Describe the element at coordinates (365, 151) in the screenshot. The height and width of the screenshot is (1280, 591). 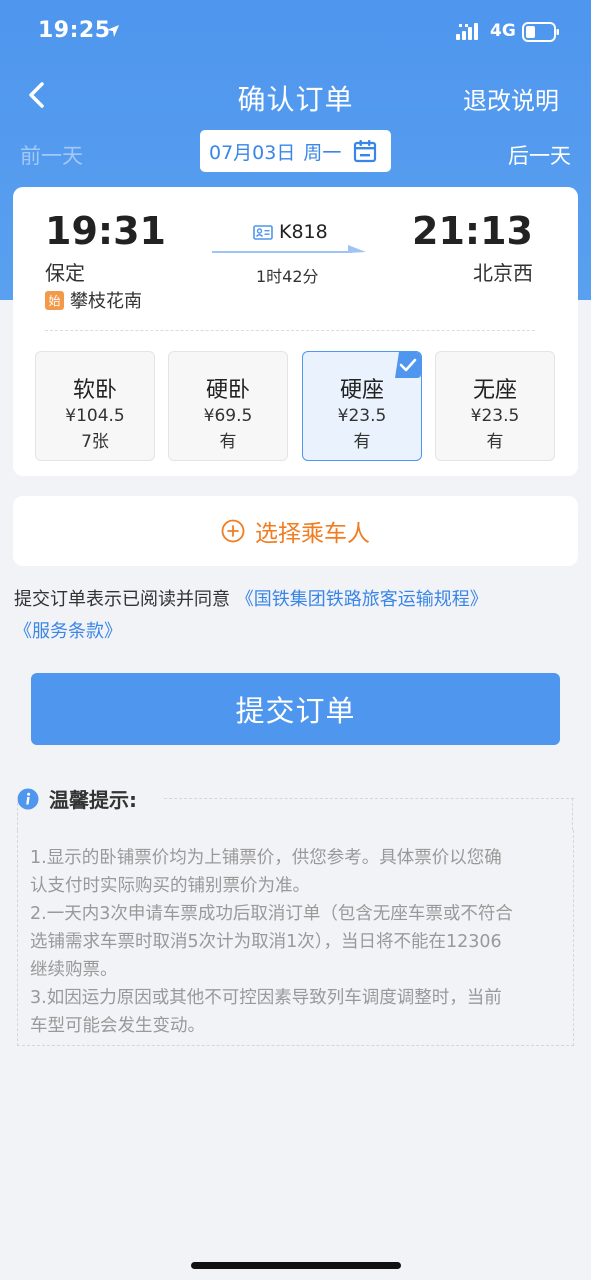
I see `calendar-icon` at that location.